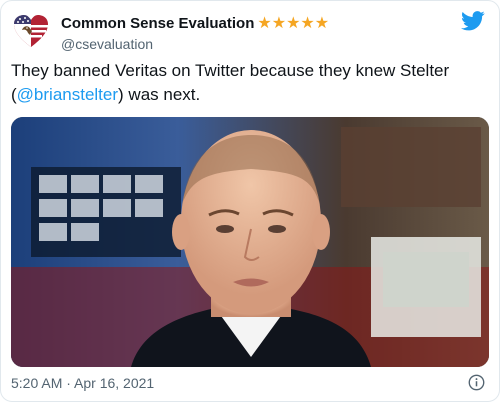 The width and height of the screenshot is (500, 402). What do you see at coordinates (195, 44) in the screenshot?
I see `user-handle: @csevaluation` at bounding box center [195, 44].